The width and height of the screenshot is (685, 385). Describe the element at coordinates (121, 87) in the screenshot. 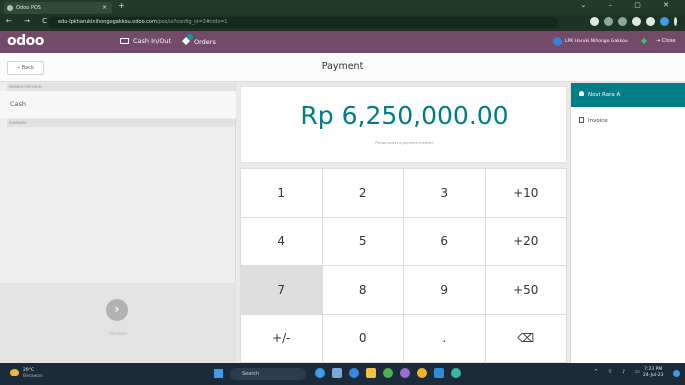

I see `payment-method-heading: PAYMENT METHOD` at that location.